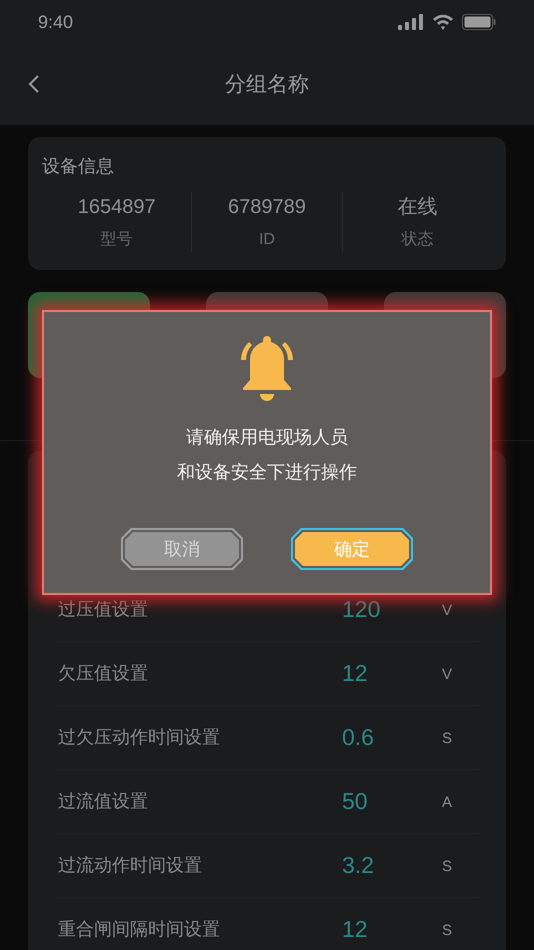  I want to click on setting-value: 120, so click(392, 609).